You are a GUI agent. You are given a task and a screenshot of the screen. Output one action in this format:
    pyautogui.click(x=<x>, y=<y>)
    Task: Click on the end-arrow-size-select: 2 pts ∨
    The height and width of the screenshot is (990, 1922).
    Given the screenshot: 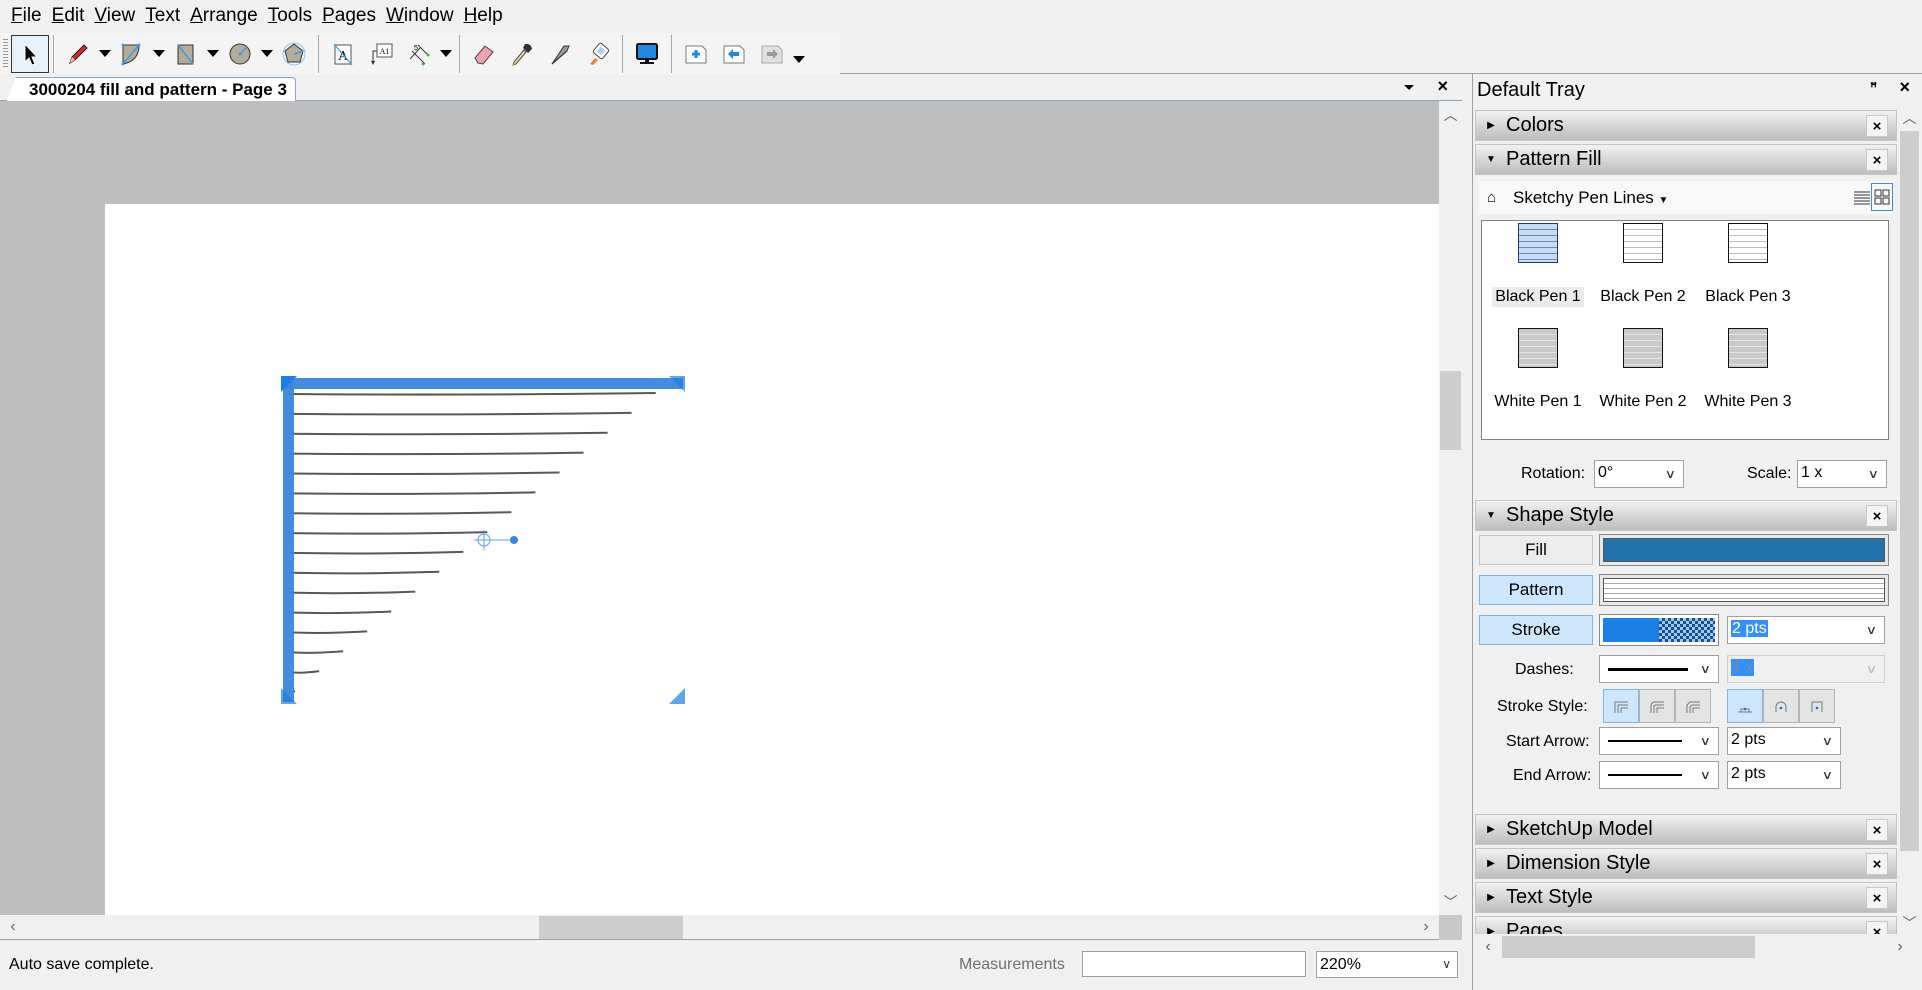 What is the action you would take?
    pyautogui.click(x=1784, y=775)
    